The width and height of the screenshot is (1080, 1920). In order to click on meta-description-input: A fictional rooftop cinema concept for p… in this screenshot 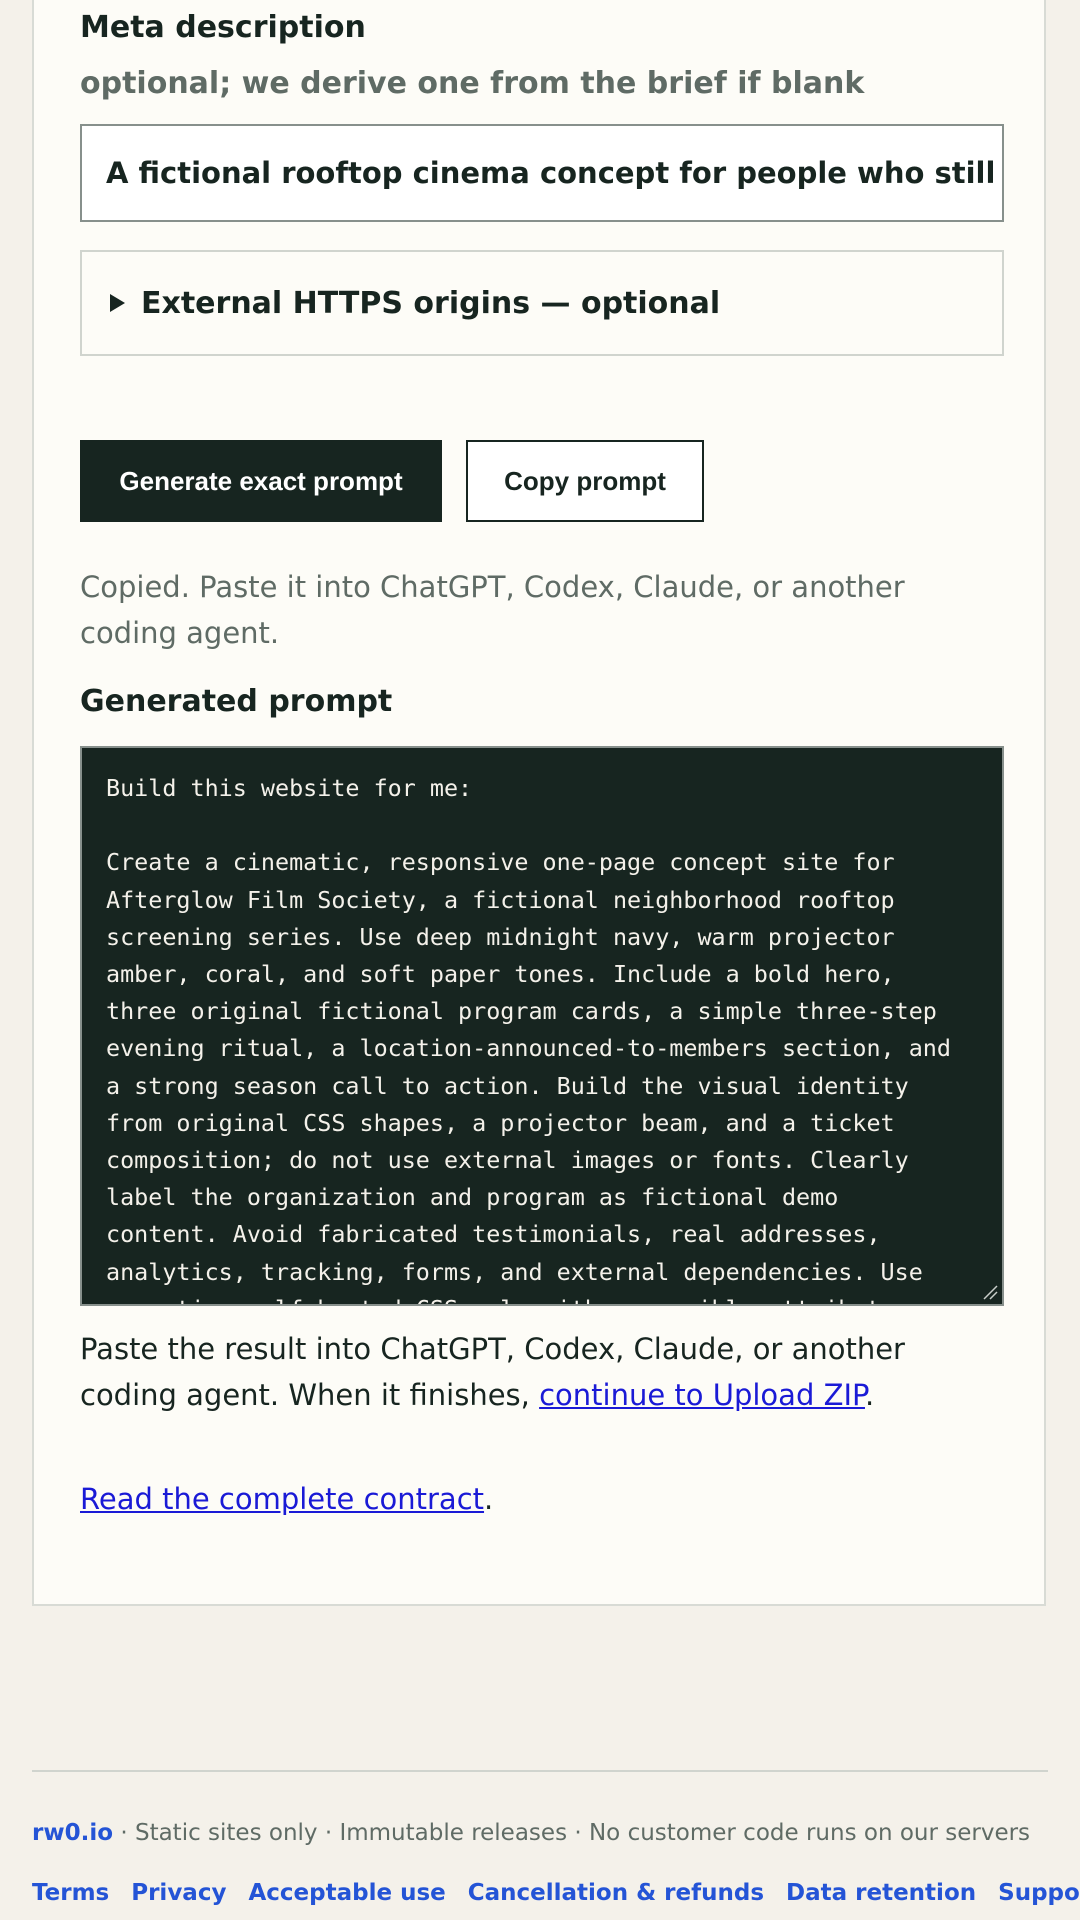, I will do `click(542, 173)`.